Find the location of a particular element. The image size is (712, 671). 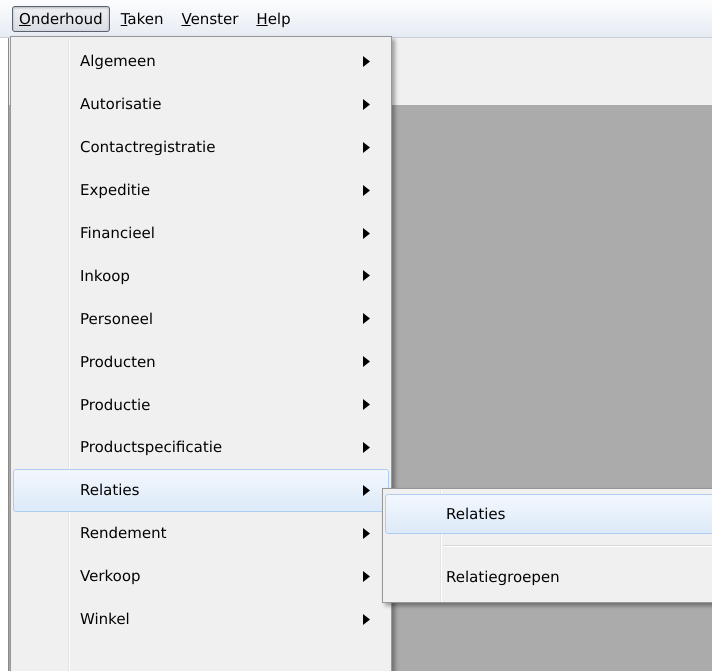

menu-item: Inkoop is located at coordinates (201, 276).